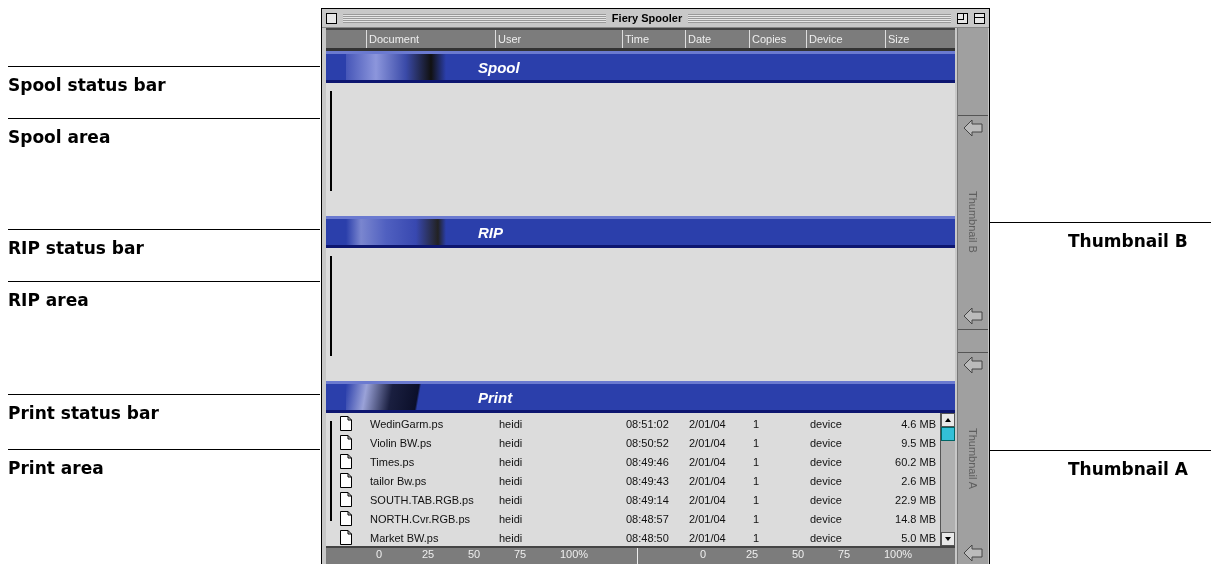  What do you see at coordinates (948, 434) in the screenshot?
I see `scroll-thumb` at bounding box center [948, 434].